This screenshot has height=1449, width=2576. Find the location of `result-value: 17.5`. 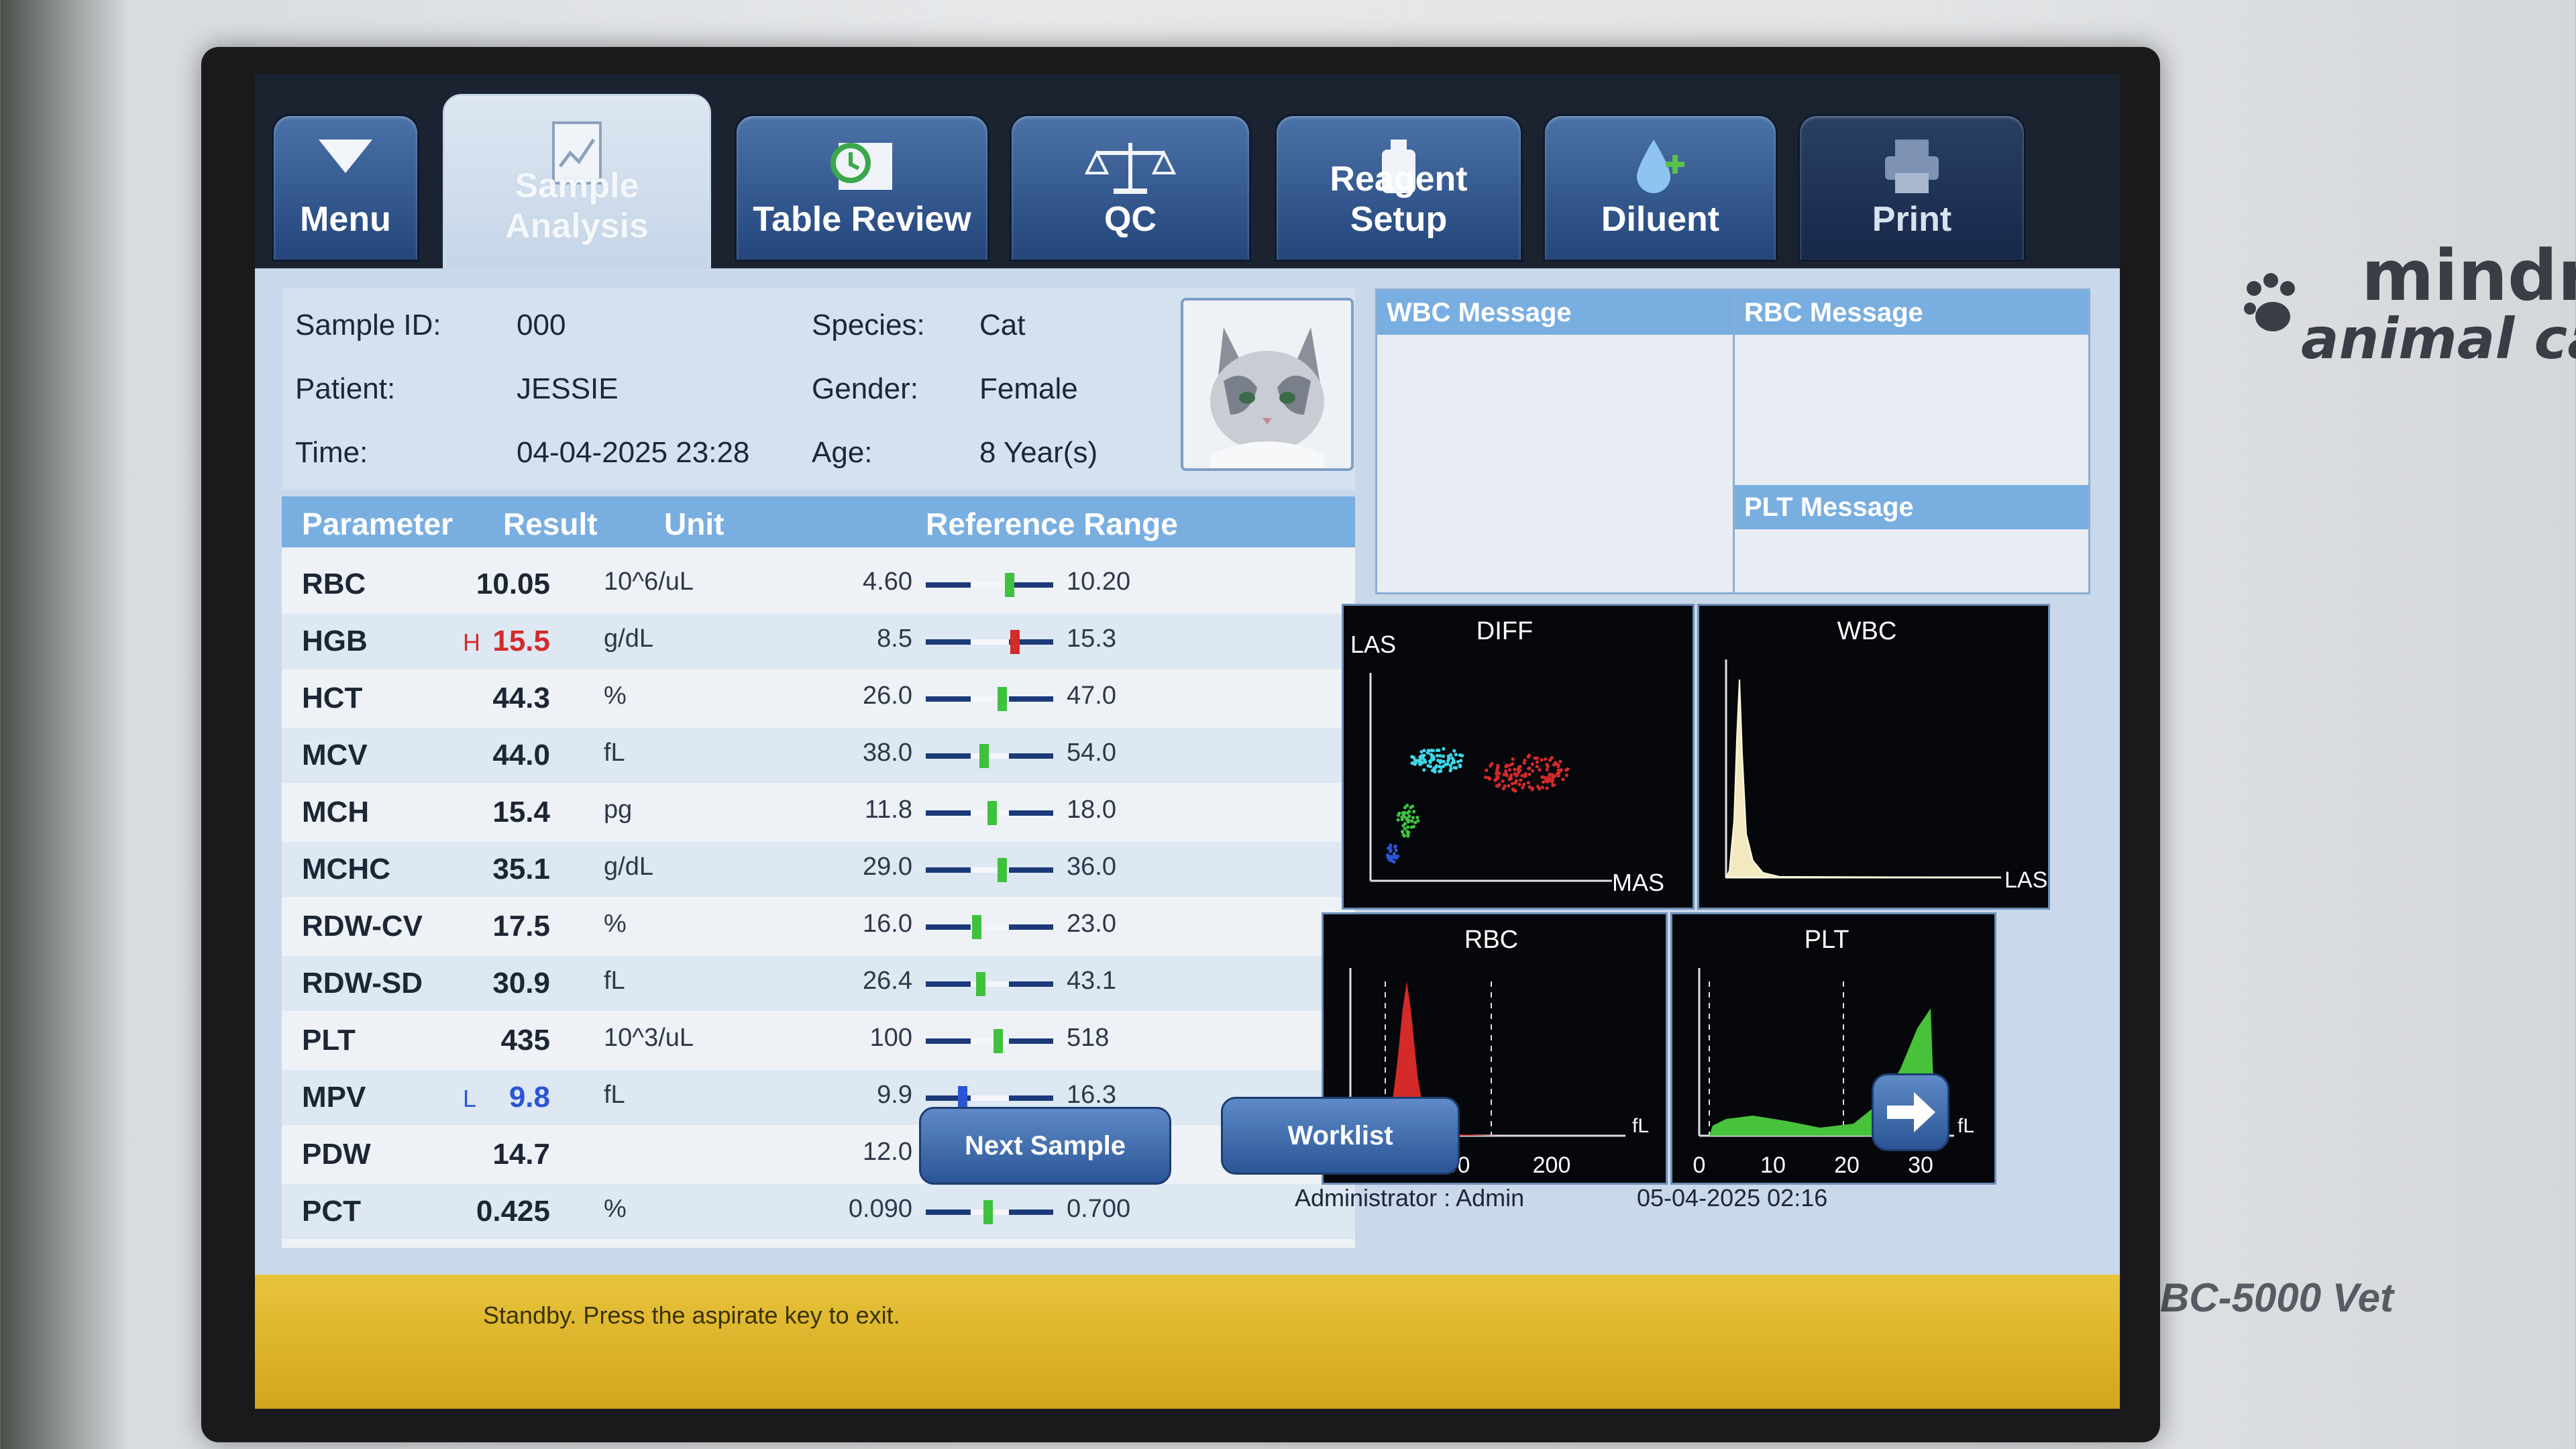

result-value: 17.5 is located at coordinates (521, 926).